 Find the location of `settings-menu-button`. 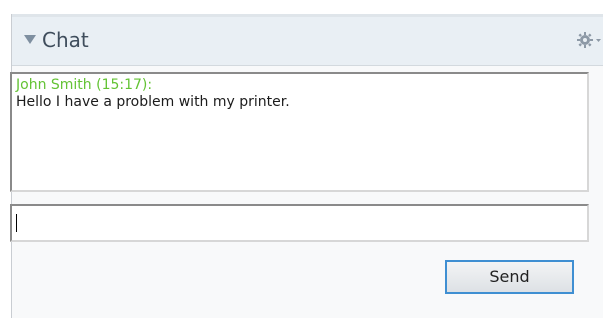

settings-menu-button is located at coordinates (589, 40).